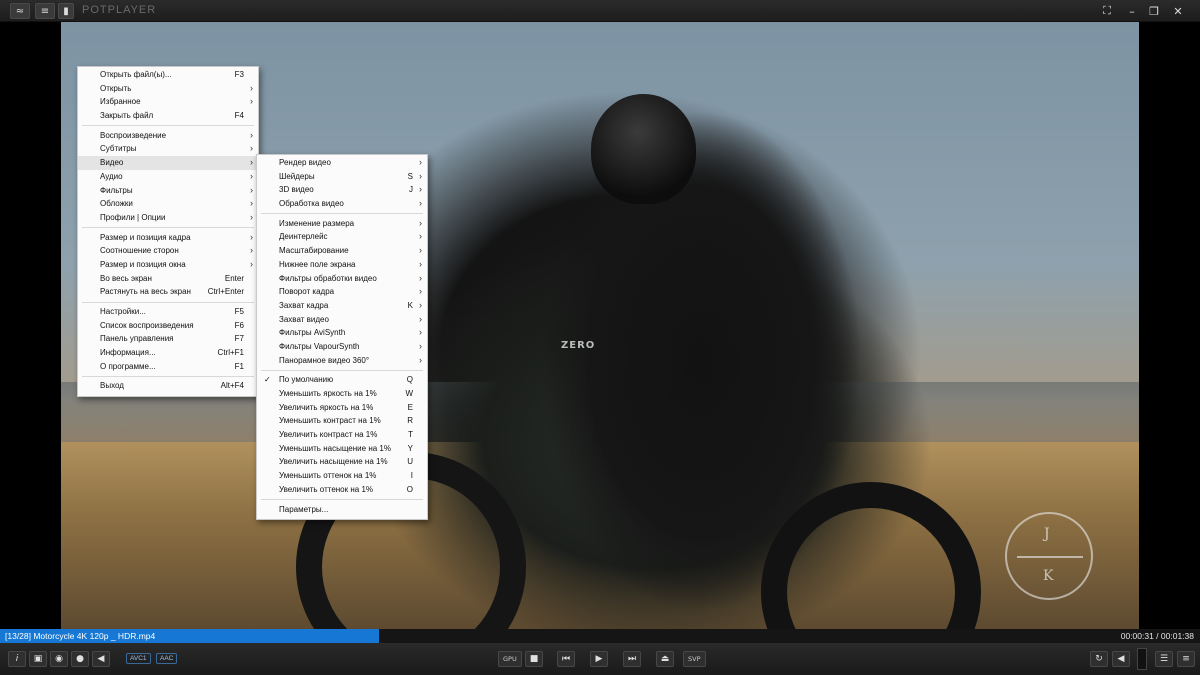 The image size is (1200, 675). I want to click on menu-item: Информация...Ctrl+F1, so click(168, 353).